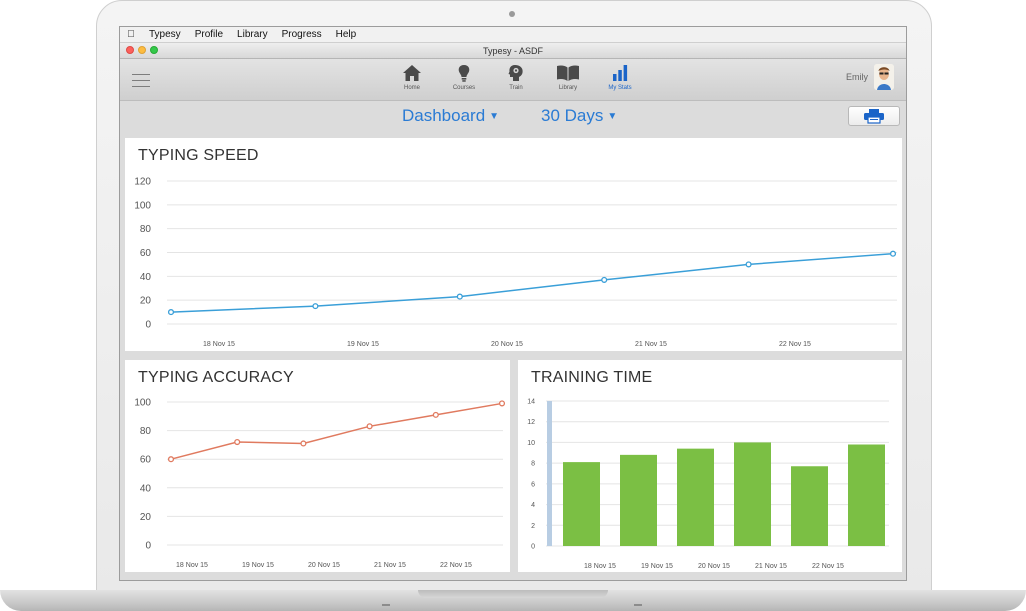 This screenshot has height=611, width=1026. What do you see at coordinates (146, 301) in the screenshot?
I see `y-tick-label: 20` at bounding box center [146, 301].